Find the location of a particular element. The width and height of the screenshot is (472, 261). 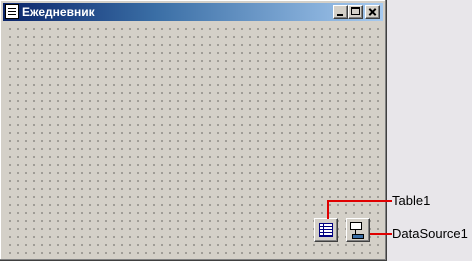

table-component-icon is located at coordinates (326, 230).